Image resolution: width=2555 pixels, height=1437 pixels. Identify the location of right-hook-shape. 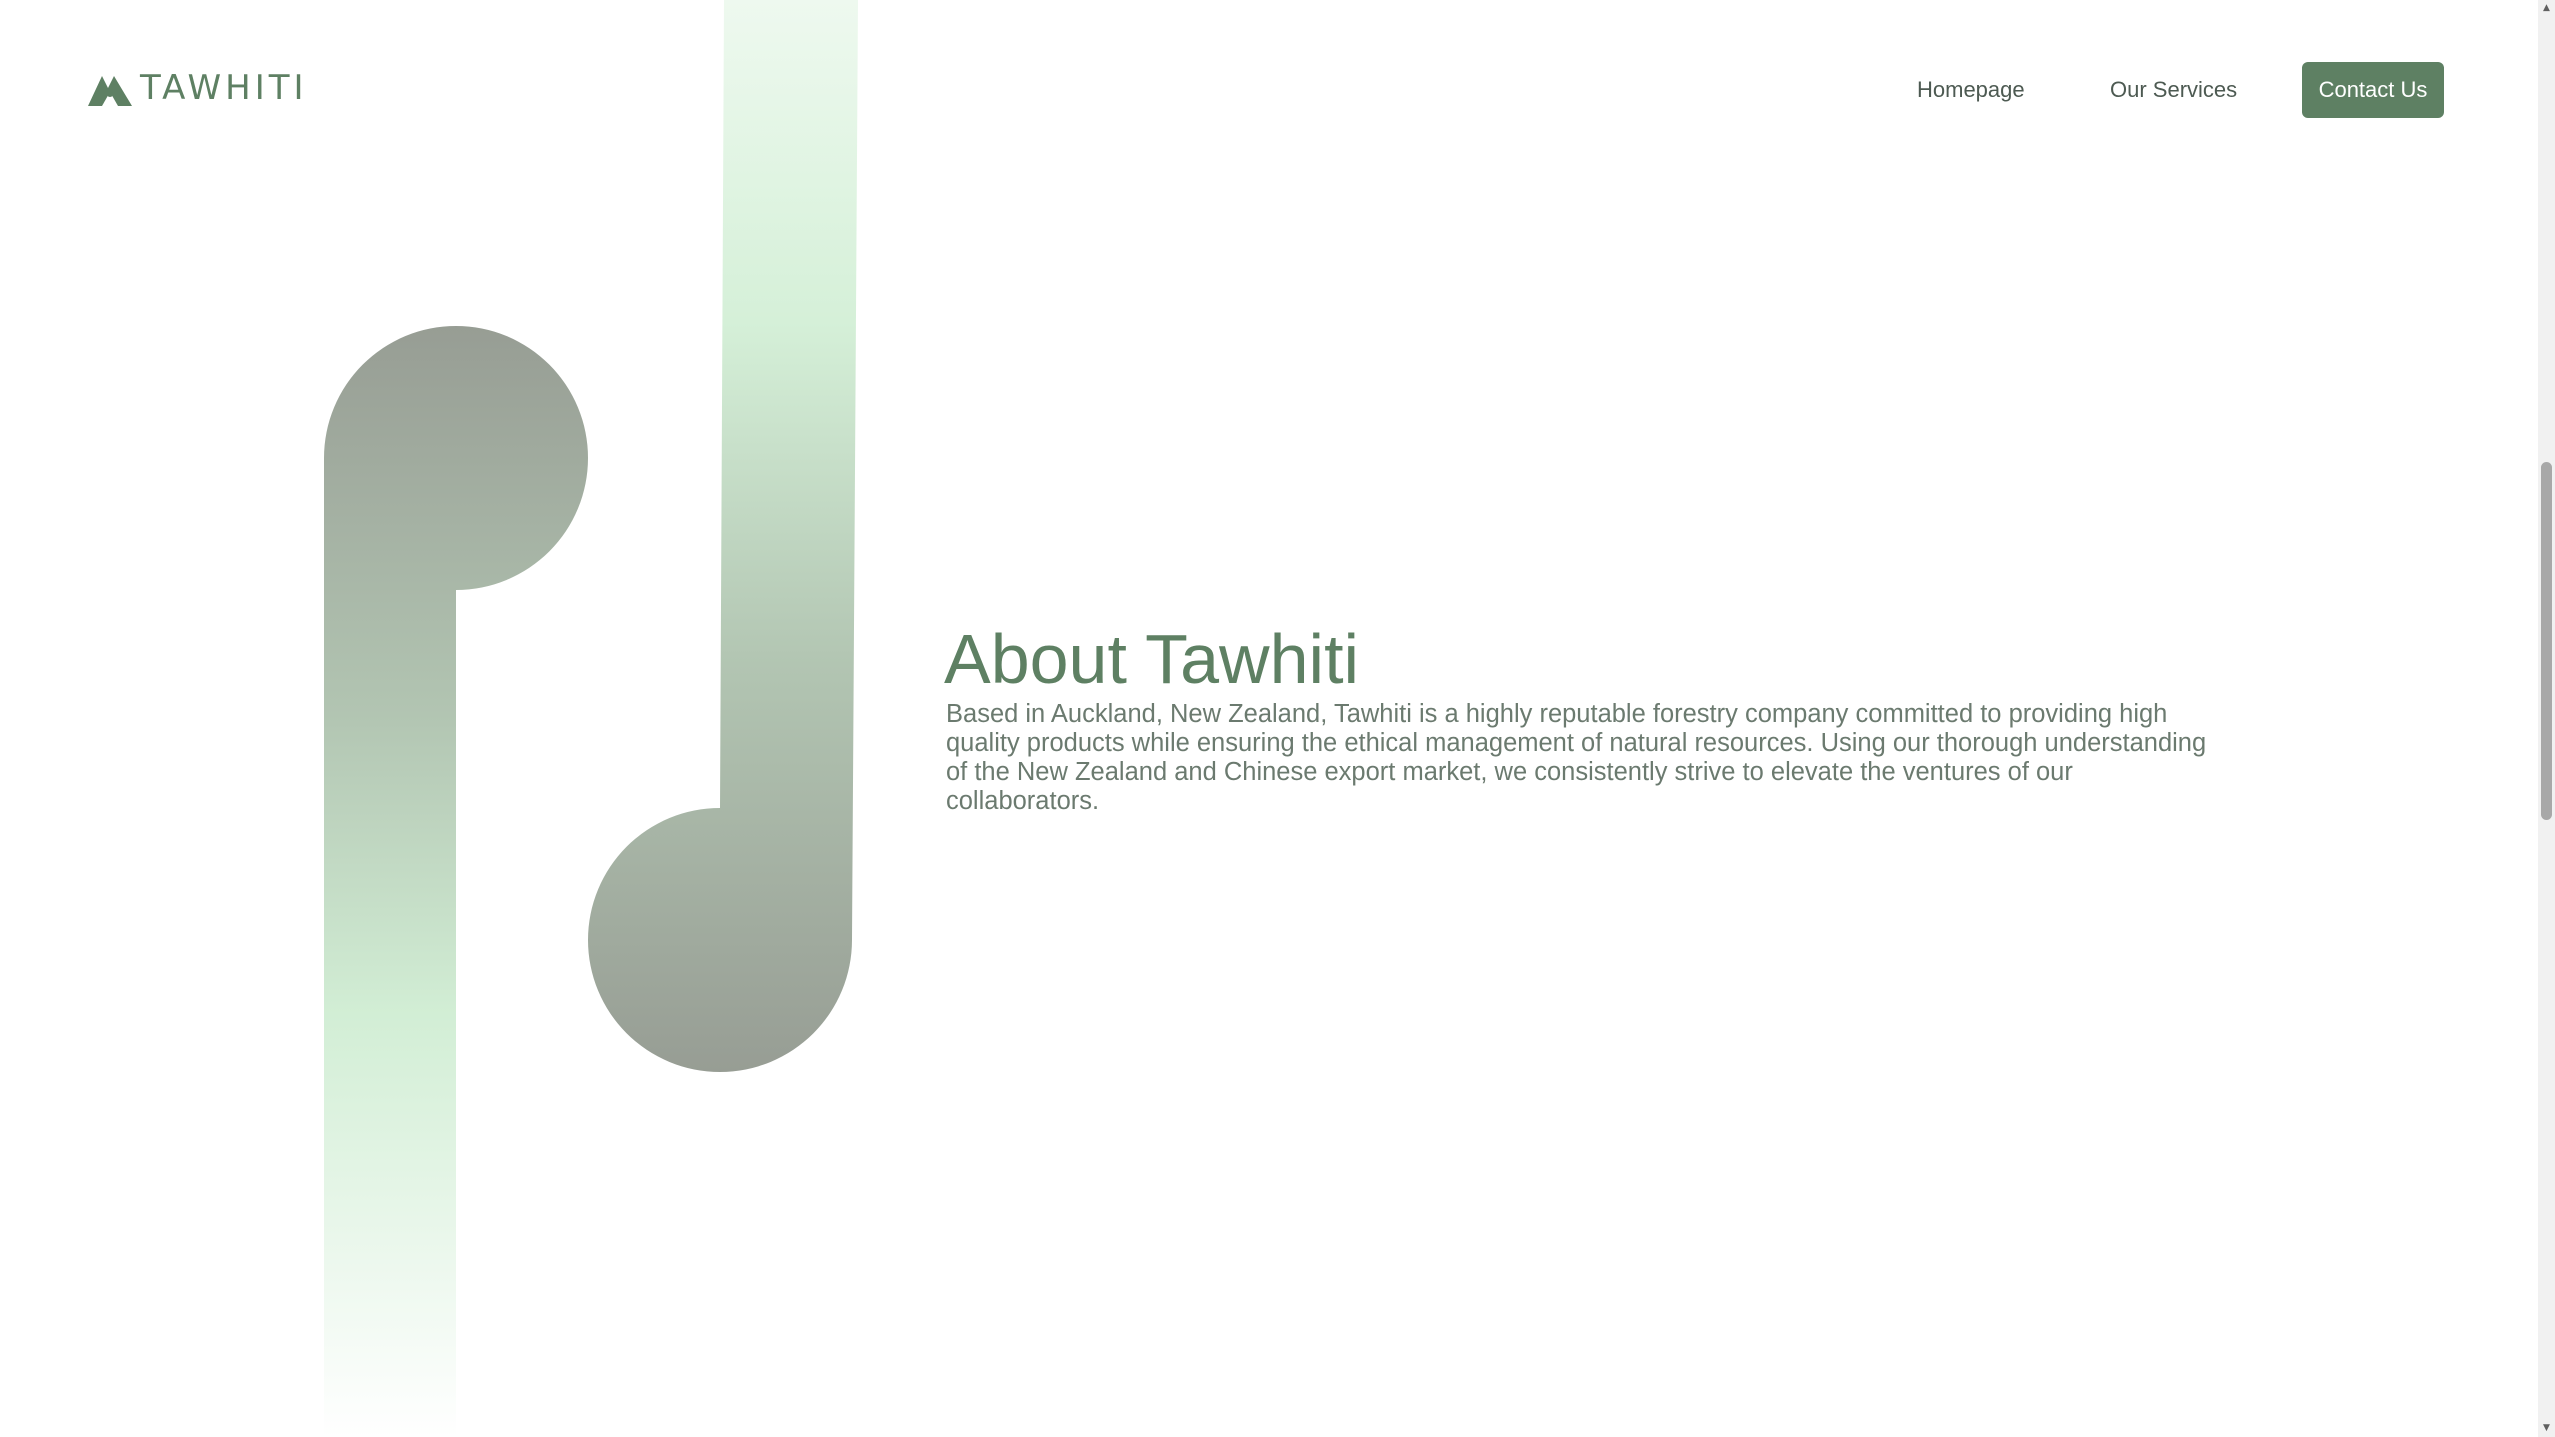
(723, 536).